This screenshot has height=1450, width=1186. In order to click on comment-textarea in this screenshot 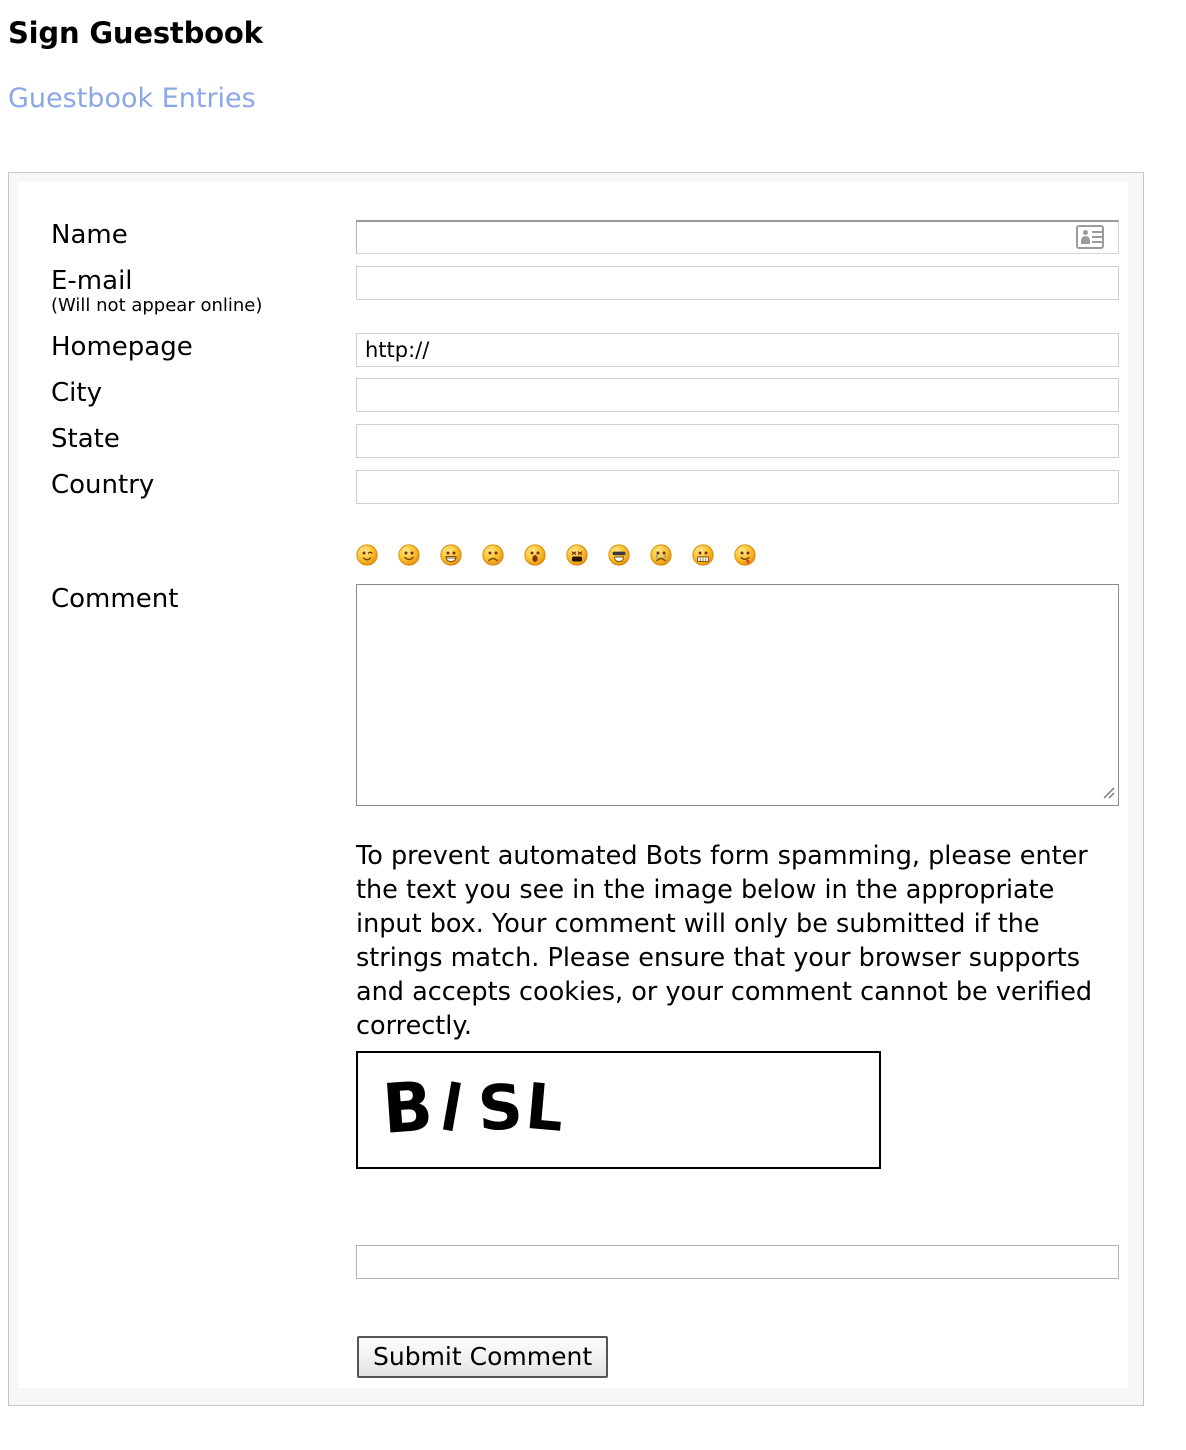, I will do `click(737, 695)`.